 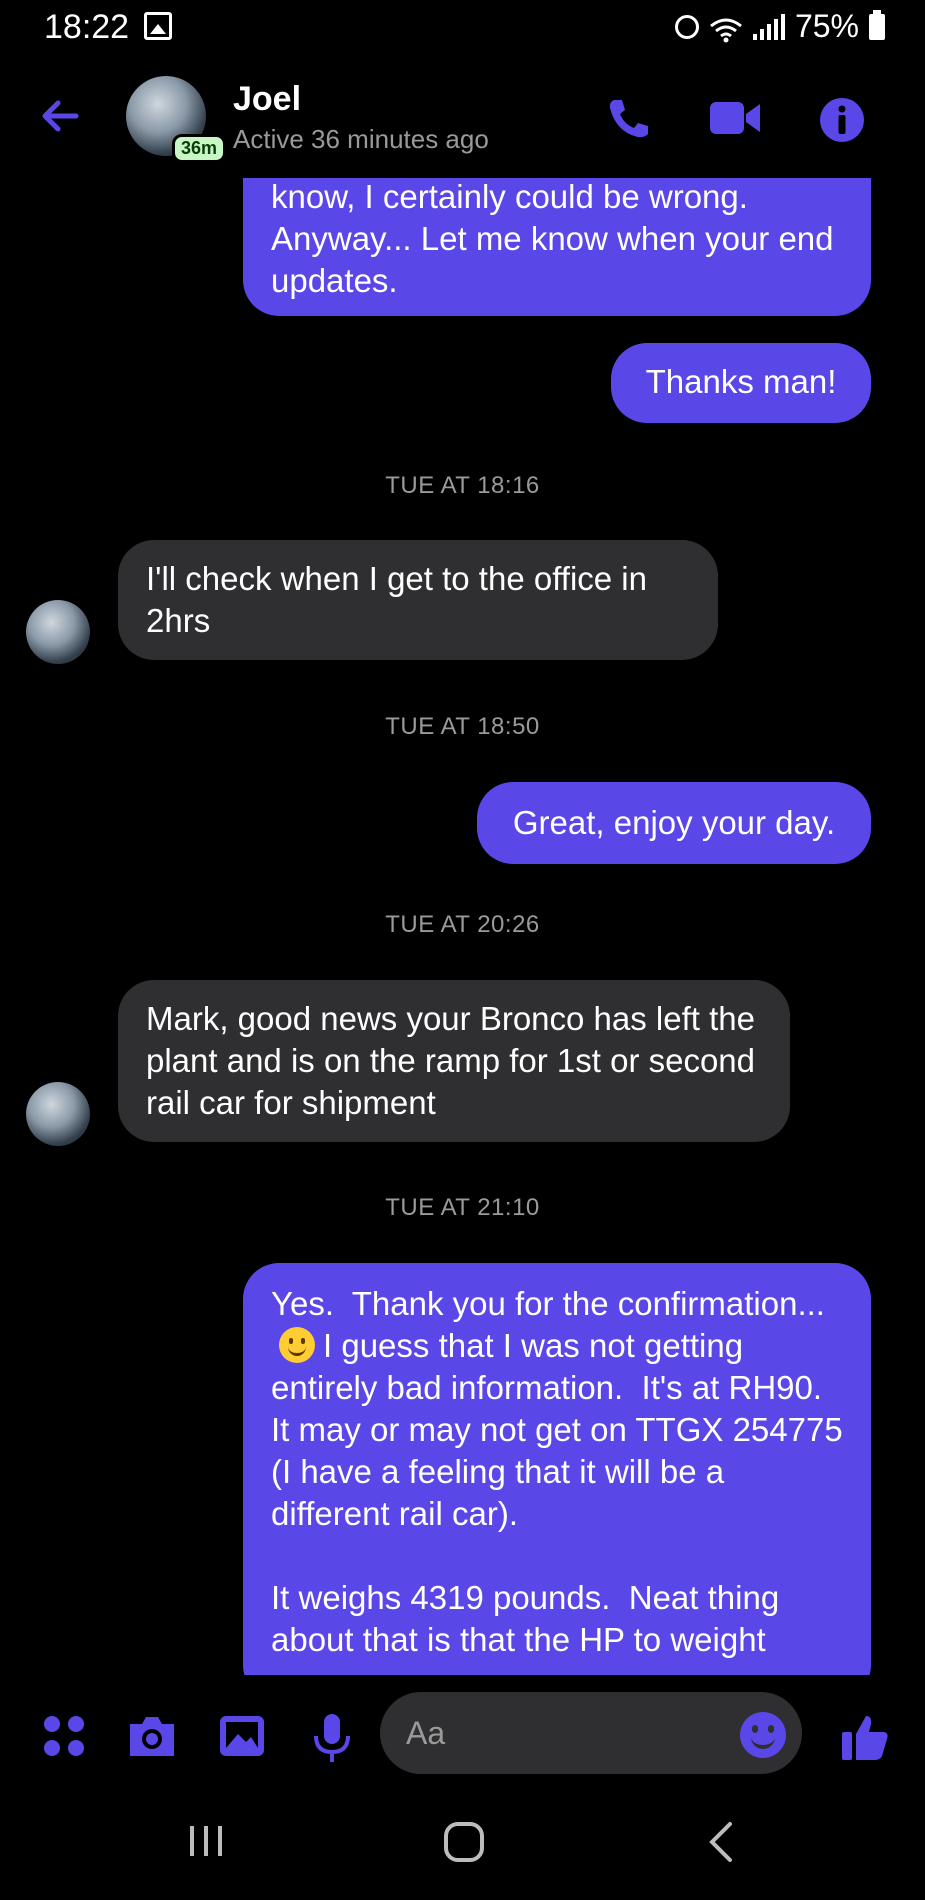 What do you see at coordinates (199, 148) in the screenshot?
I see `active-time-badge: 36m` at bounding box center [199, 148].